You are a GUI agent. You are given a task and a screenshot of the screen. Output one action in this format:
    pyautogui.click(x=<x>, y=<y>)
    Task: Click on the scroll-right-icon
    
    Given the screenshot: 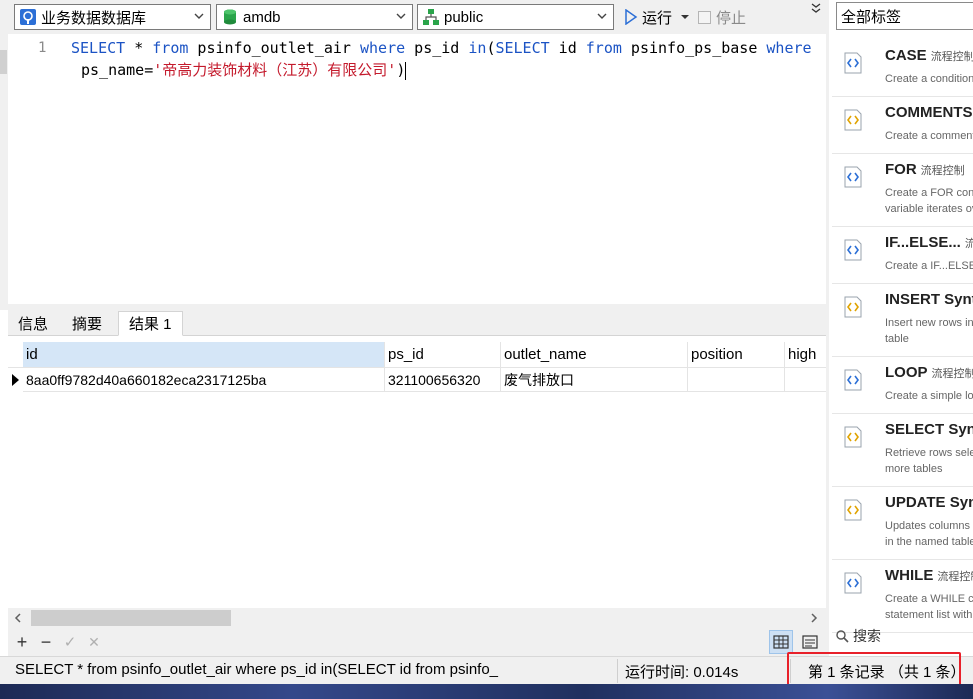 What is the action you would take?
    pyautogui.click(x=814, y=618)
    